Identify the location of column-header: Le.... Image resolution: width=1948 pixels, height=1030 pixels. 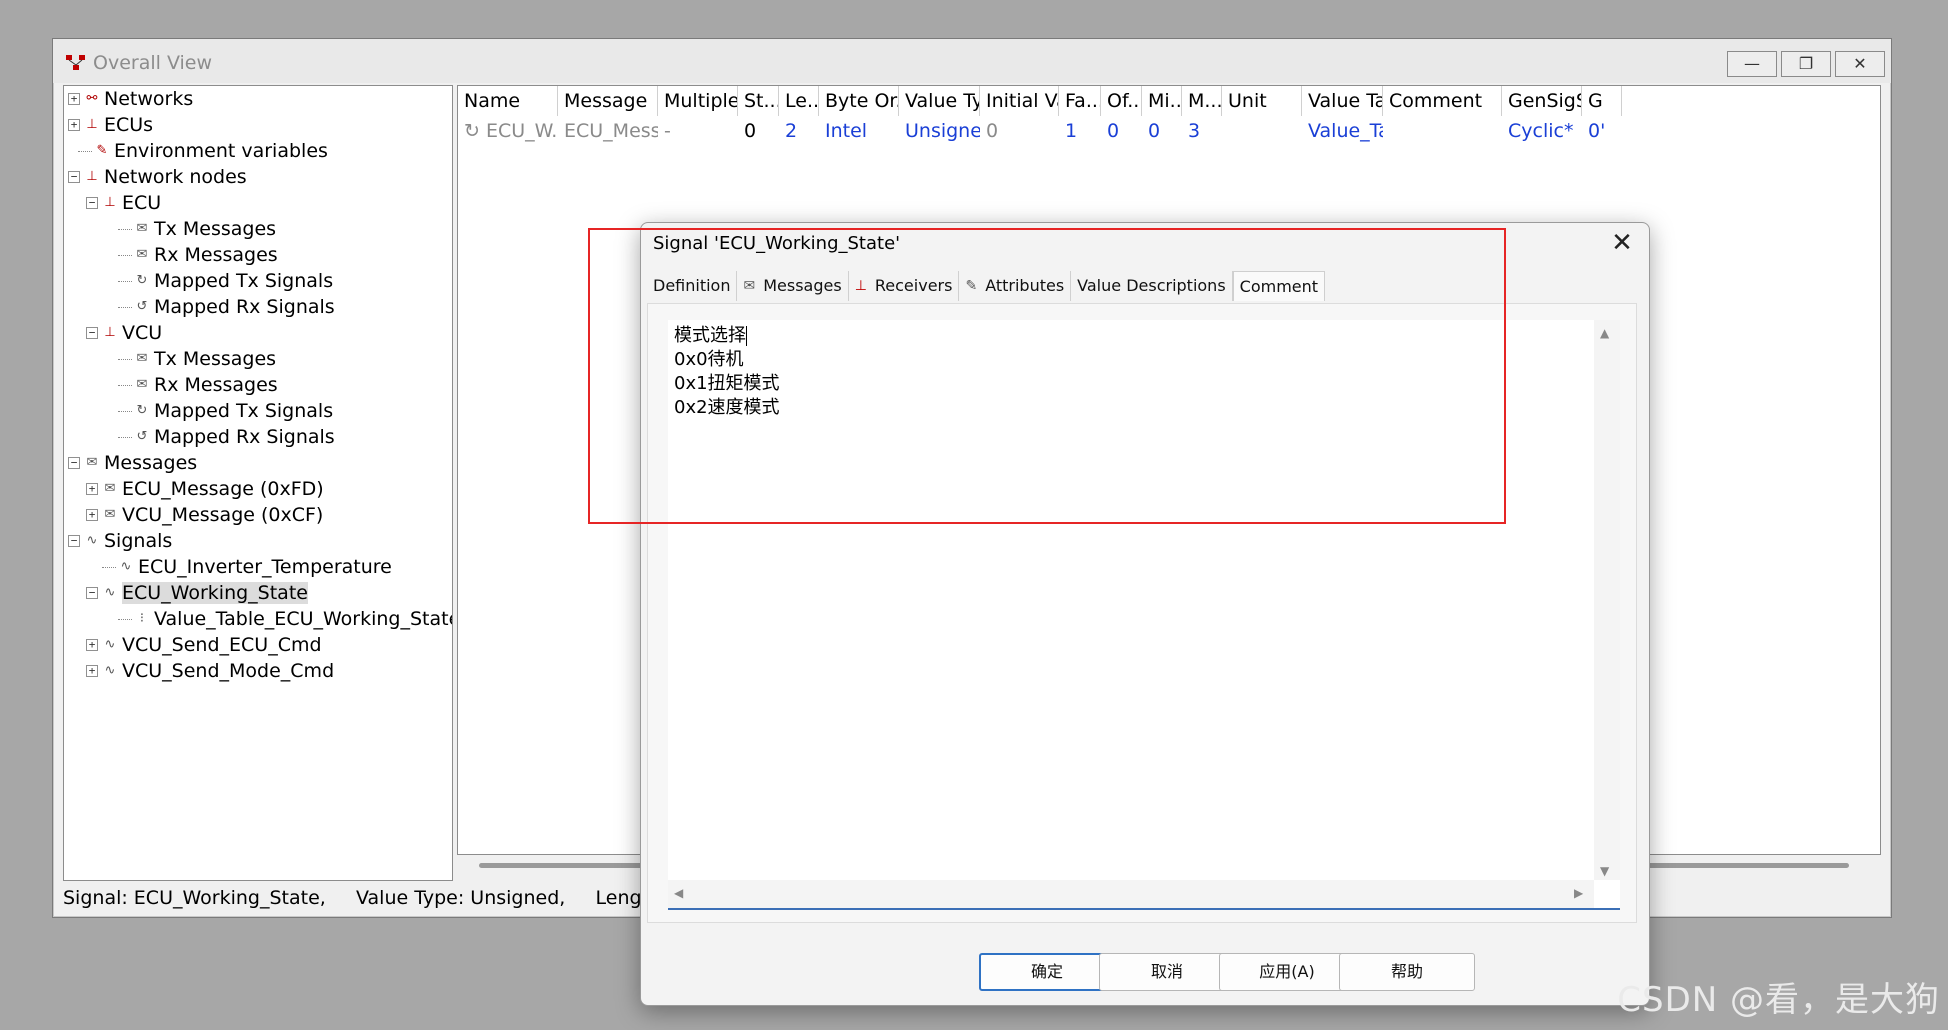
(799, 101).